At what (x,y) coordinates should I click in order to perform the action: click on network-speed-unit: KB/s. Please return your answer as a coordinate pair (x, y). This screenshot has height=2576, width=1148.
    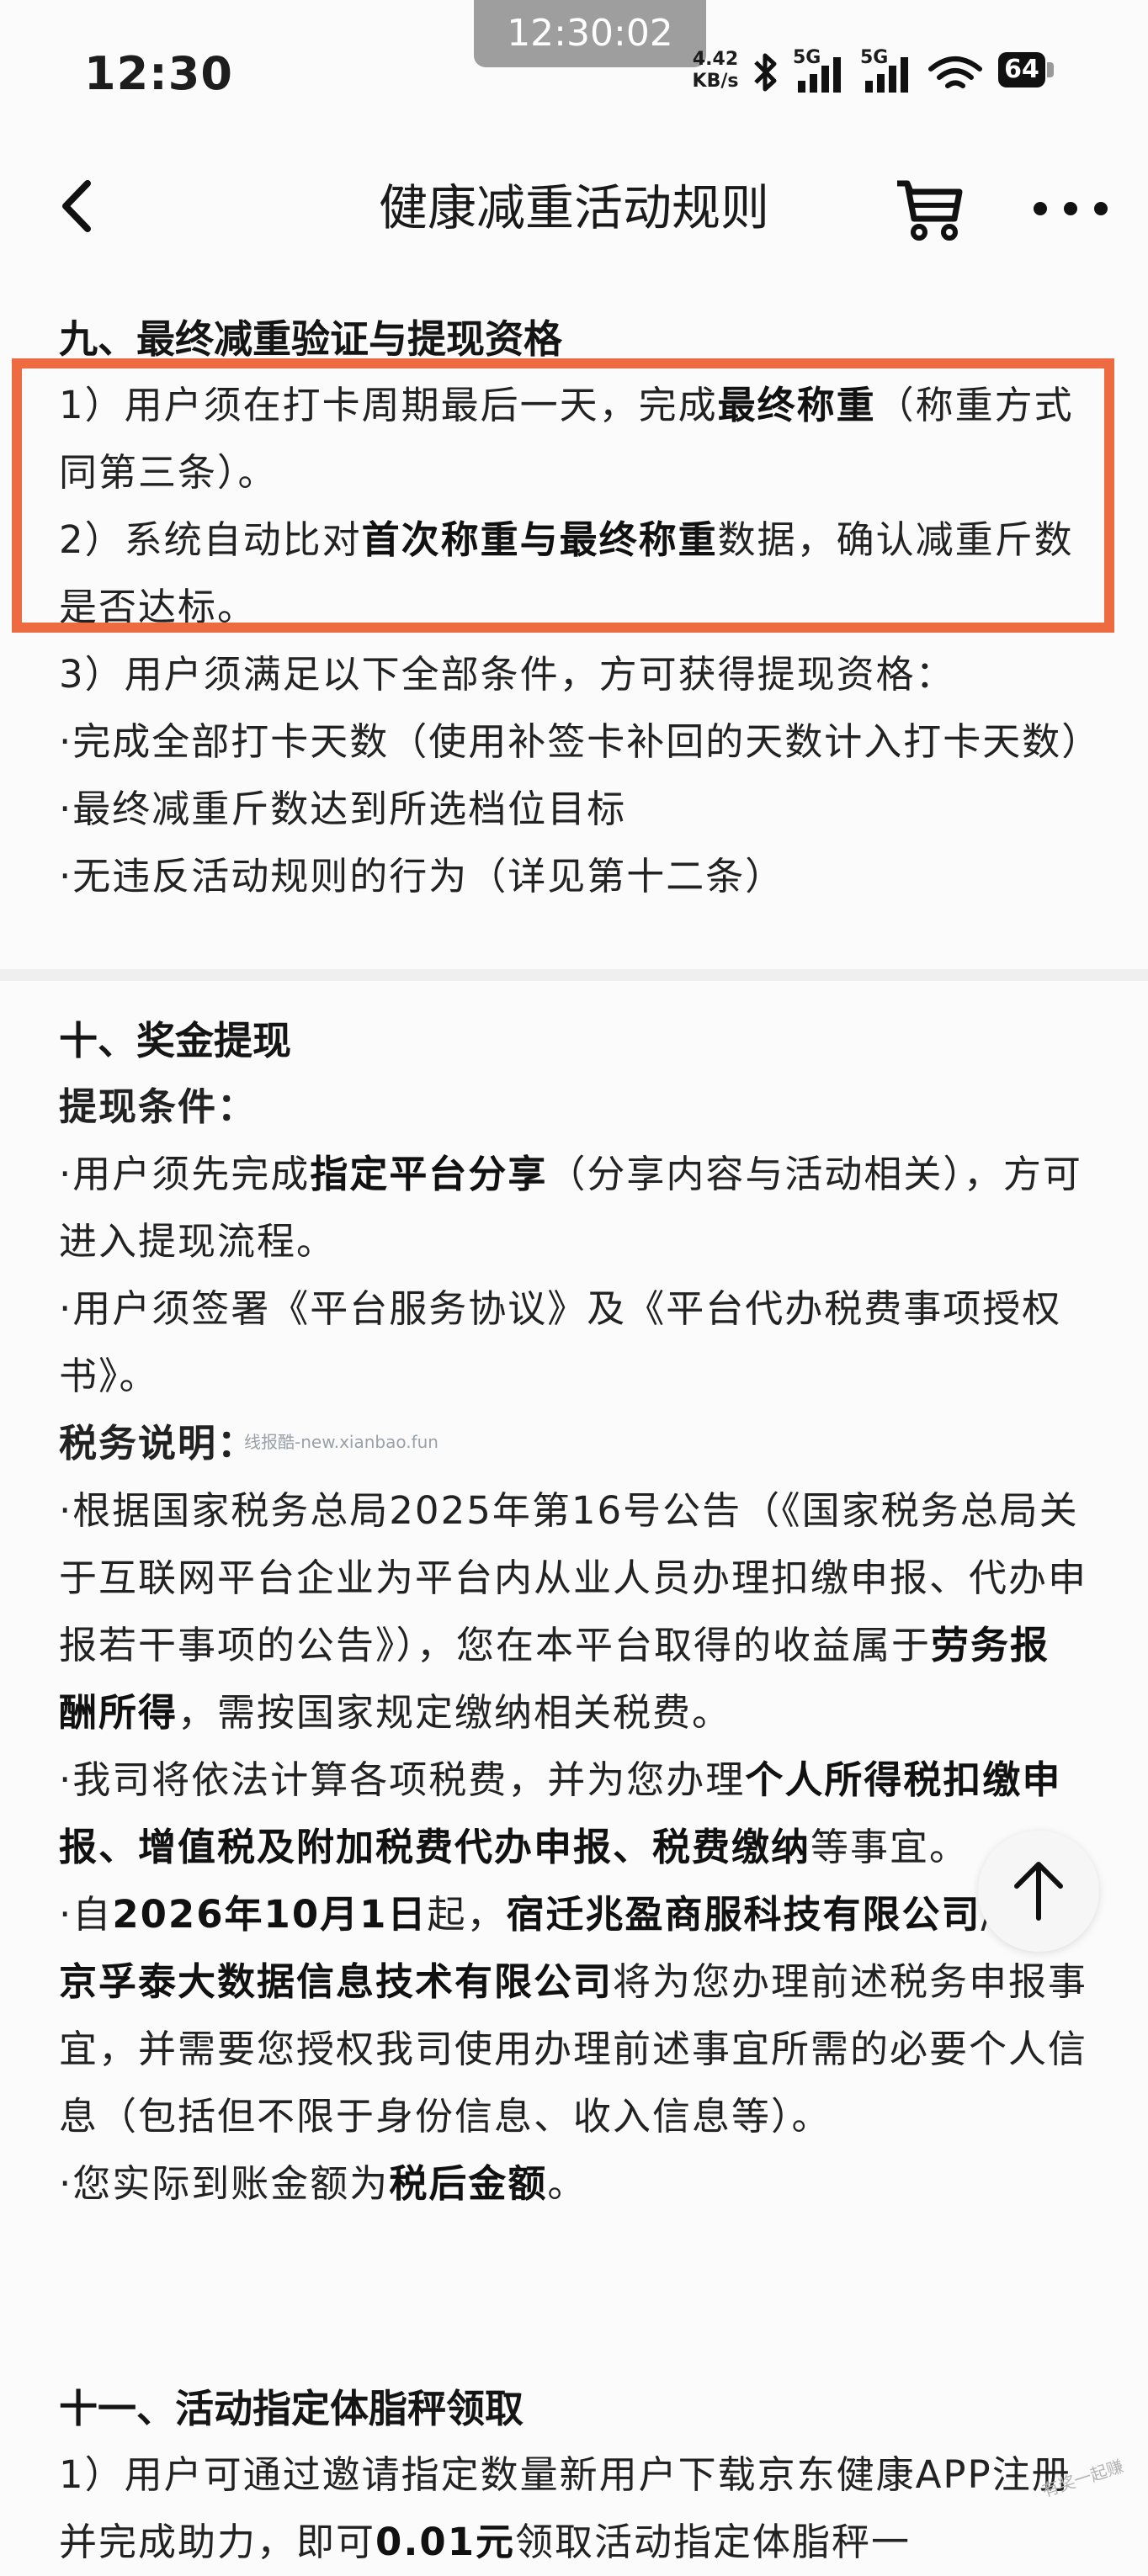
    Looking at the image, I should click on (715, 81).